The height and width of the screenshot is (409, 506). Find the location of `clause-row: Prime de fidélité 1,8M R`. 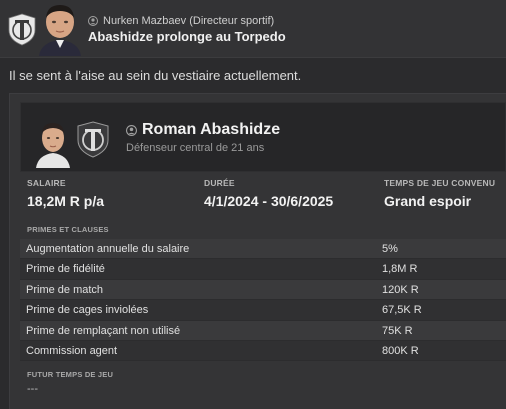

clause-row: Prime de fidélité 1,8M R is located at coordinates (263, 269).